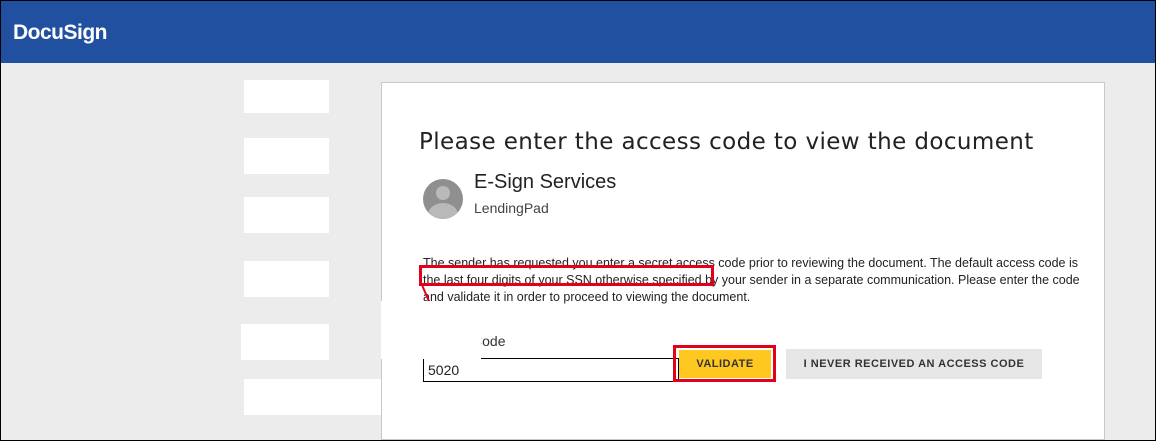 This screenshot has height=441, width=1156. What do you see at coordinates (551, 370) in the screenshot?
I see `access-code-input` at bounding box center [551, 370].